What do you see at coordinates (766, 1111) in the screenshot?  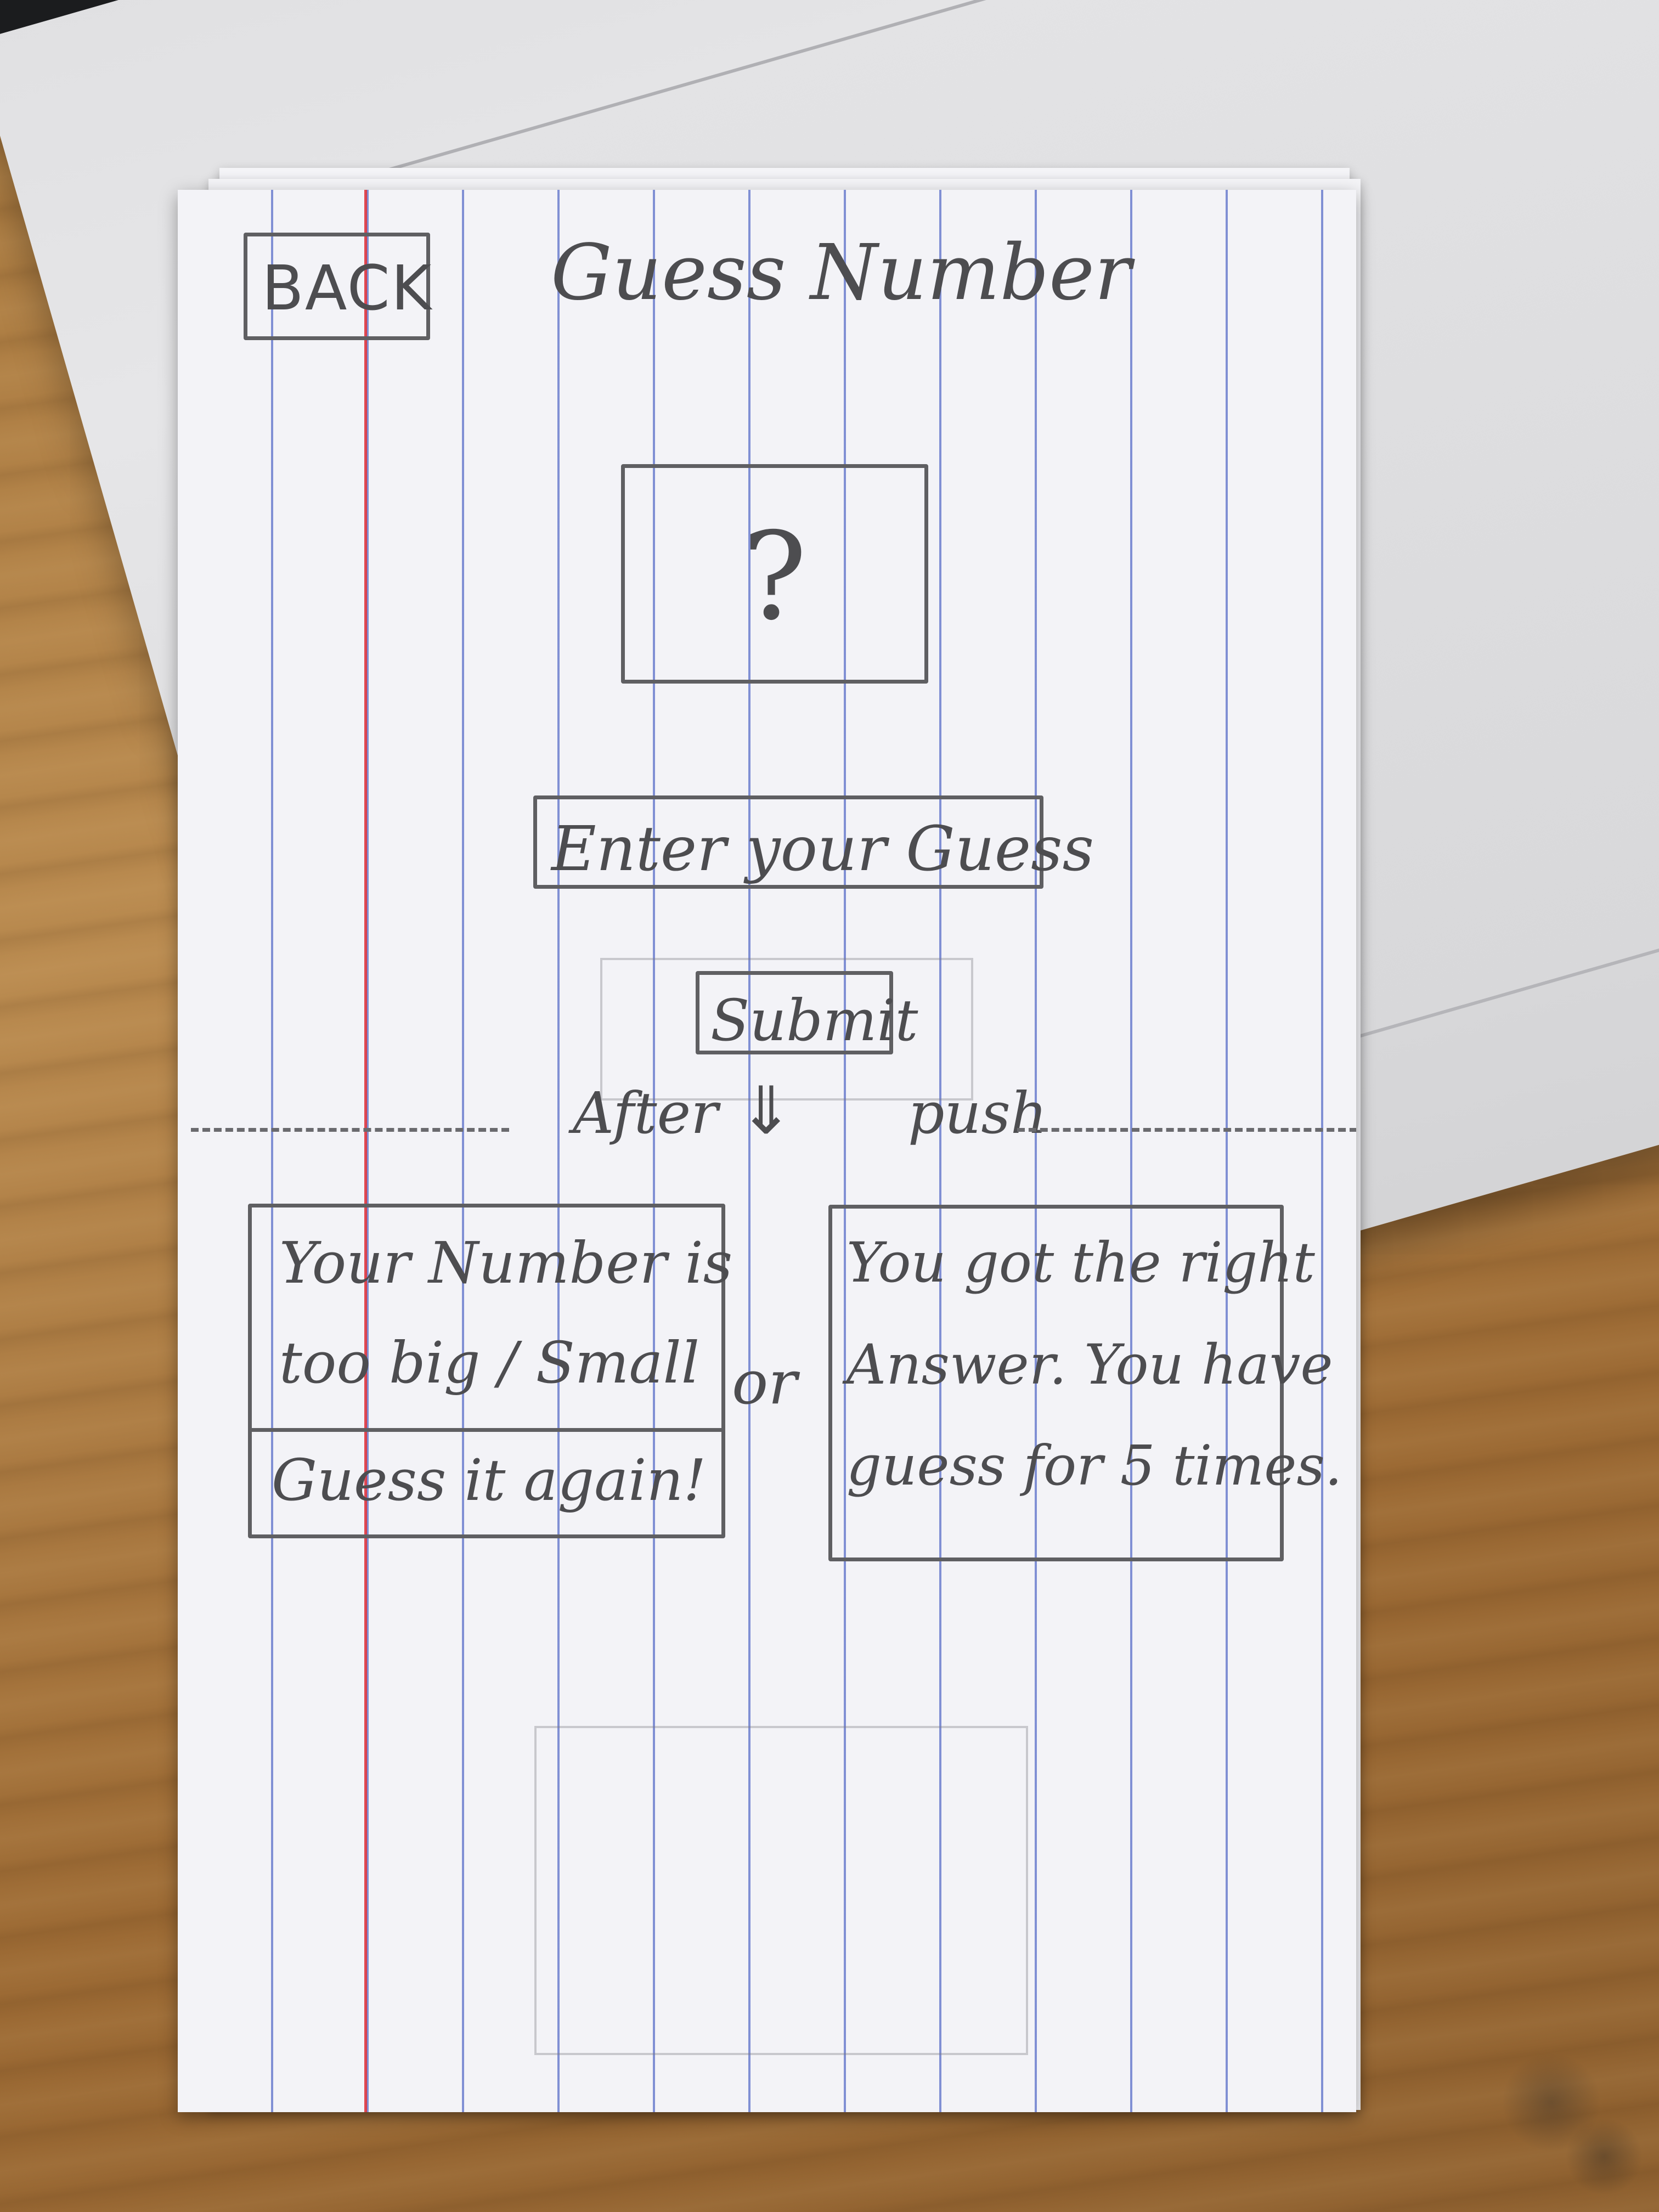 I see `down-arrow-icon: ⇓` at bounding box center [766, 1111].